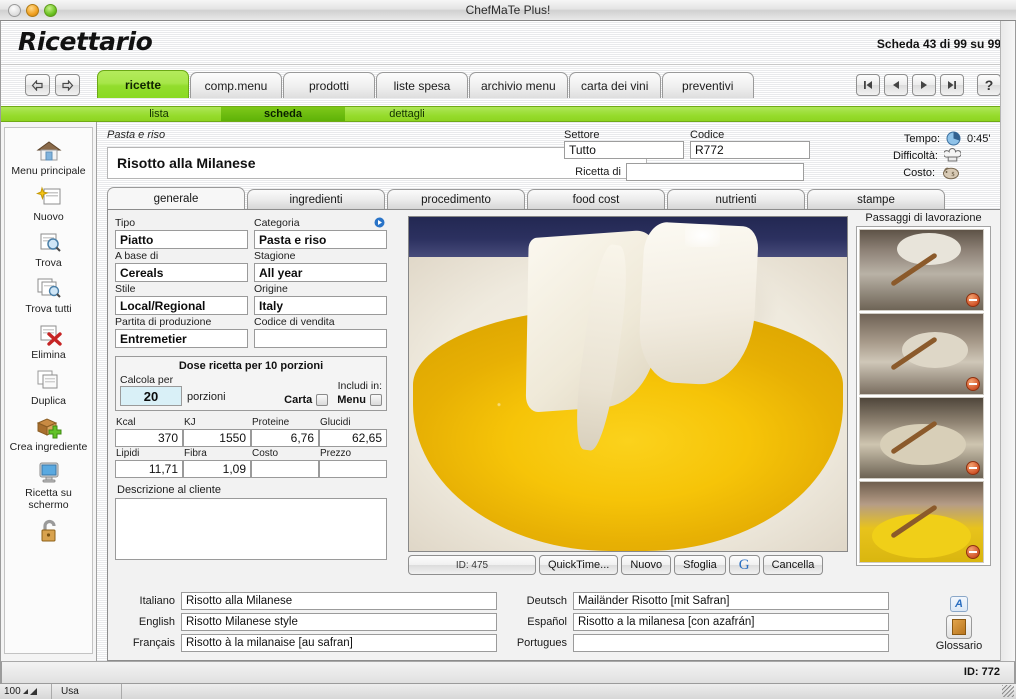 The width and height of the screenshot is (1016, 699). Describe the element at coordinates (181, 272) in the screenshot. I see `a-base-di-input: Cereals` at that location.